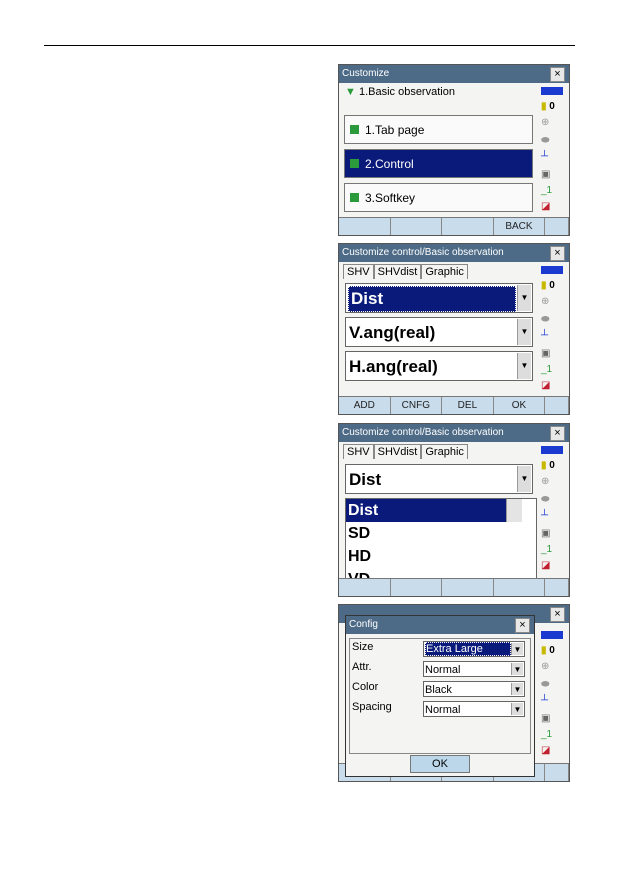  Describe the element at coordinates (474, 689) in the screenshot. I see `color-select: Black ▼` at that location.